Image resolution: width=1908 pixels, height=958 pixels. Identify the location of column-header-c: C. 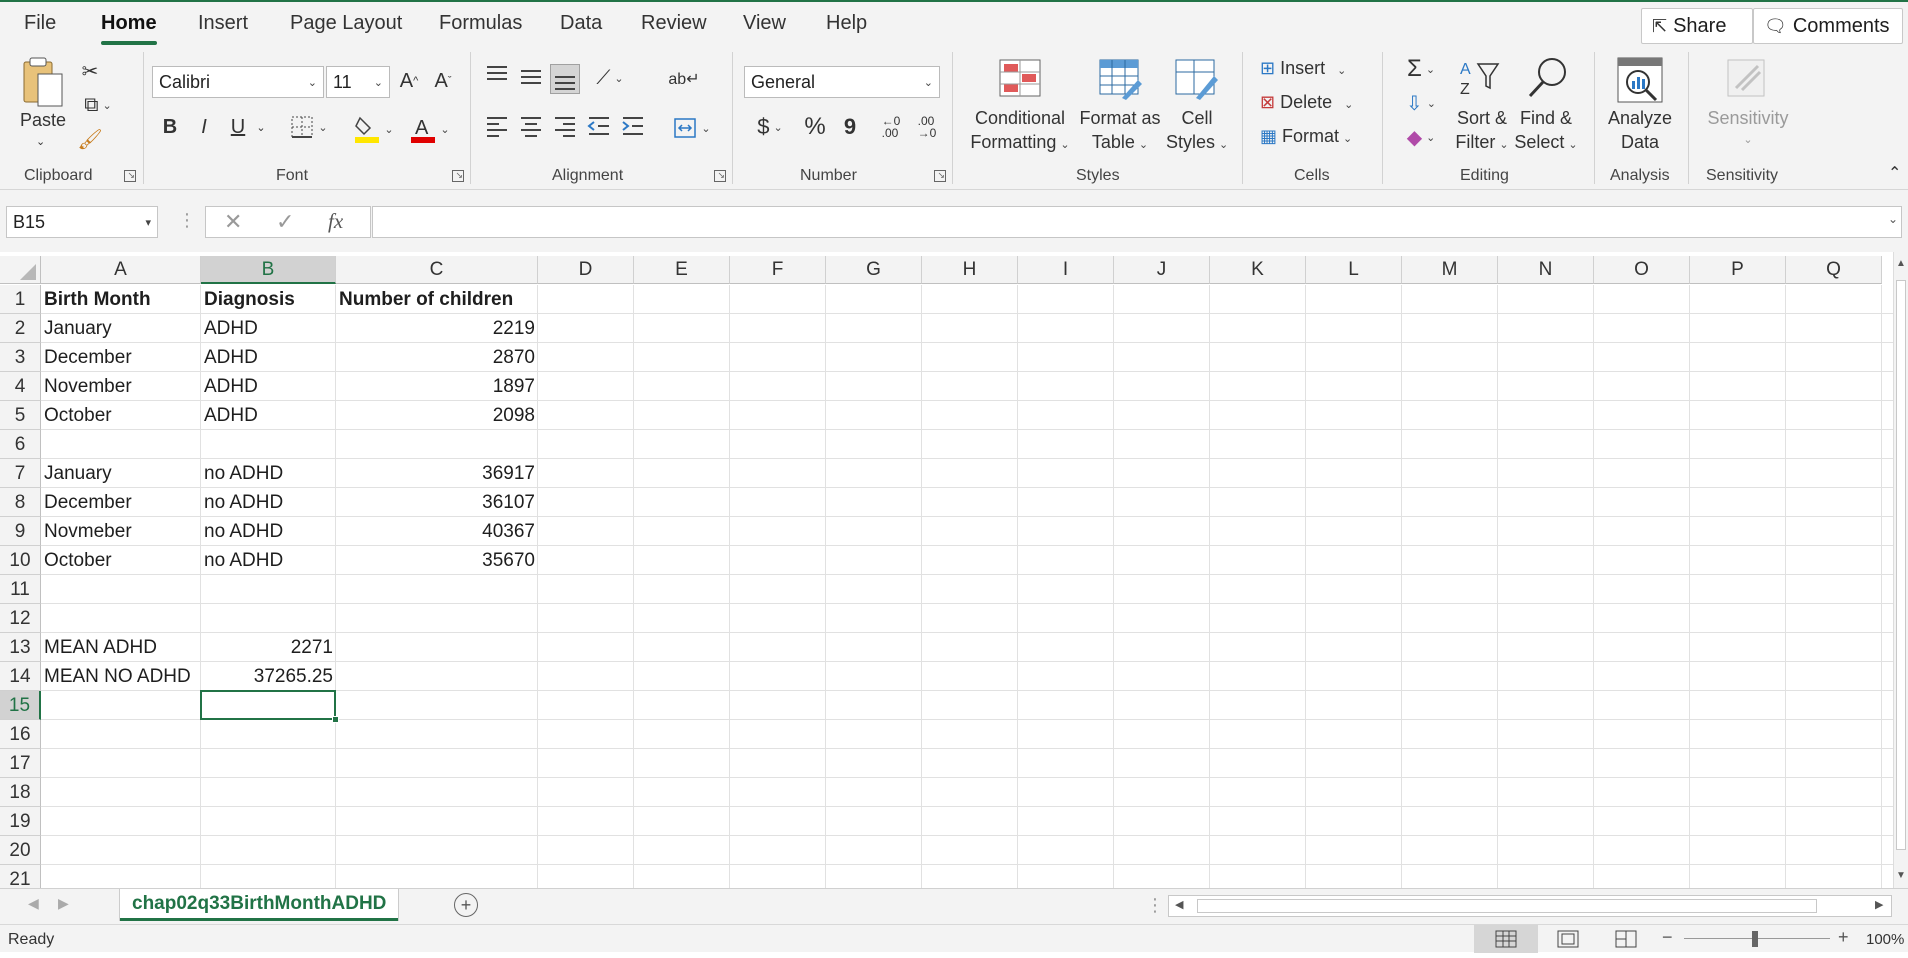
(437, 270).